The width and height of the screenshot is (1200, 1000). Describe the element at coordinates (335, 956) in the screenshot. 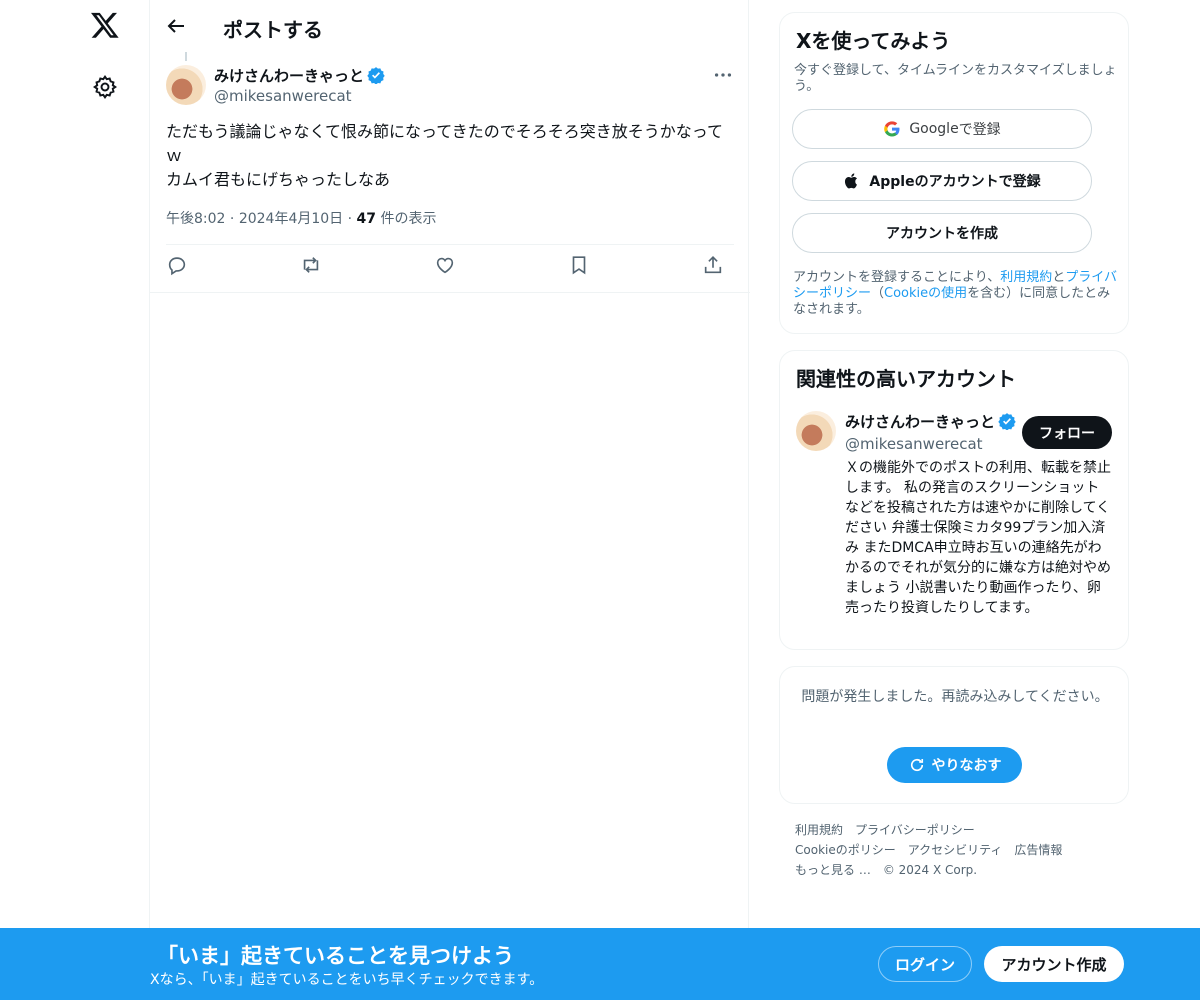

I see `bottom-bar-title: 「いま」起きていることを見つけよう` at that location.